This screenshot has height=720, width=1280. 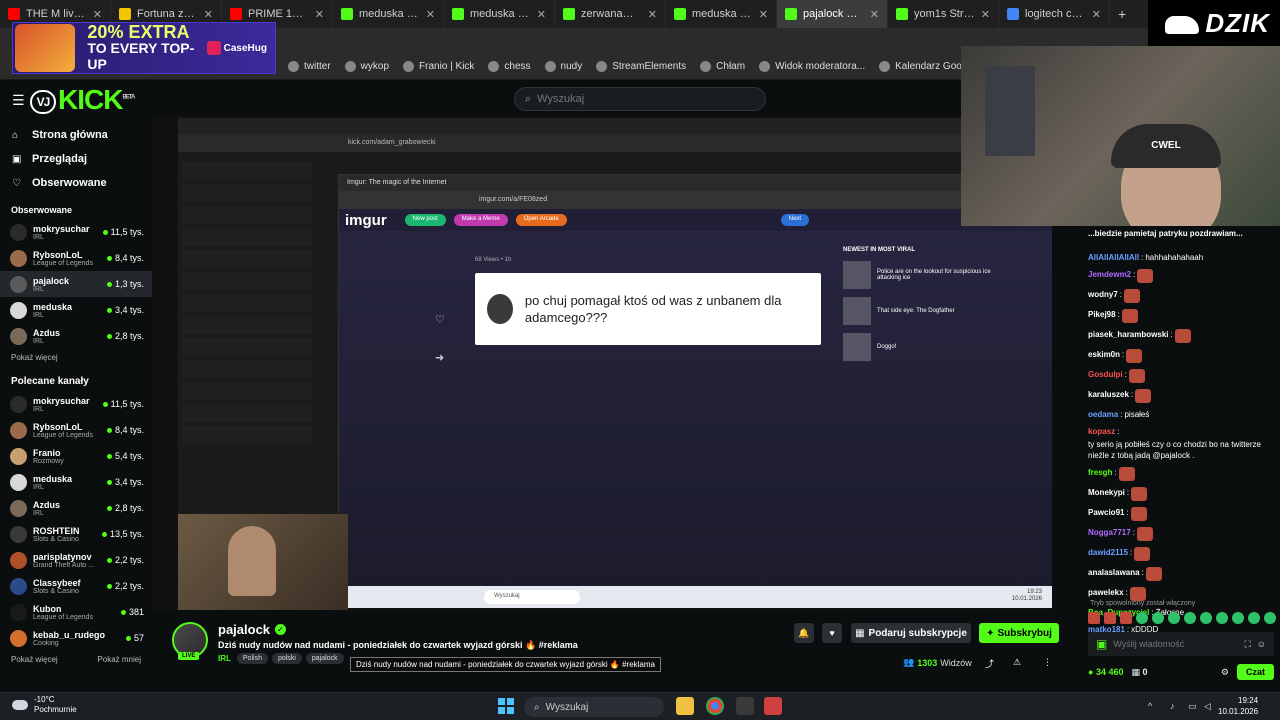 I want to click on file-explorer-icon, so click(x=685, y=706).